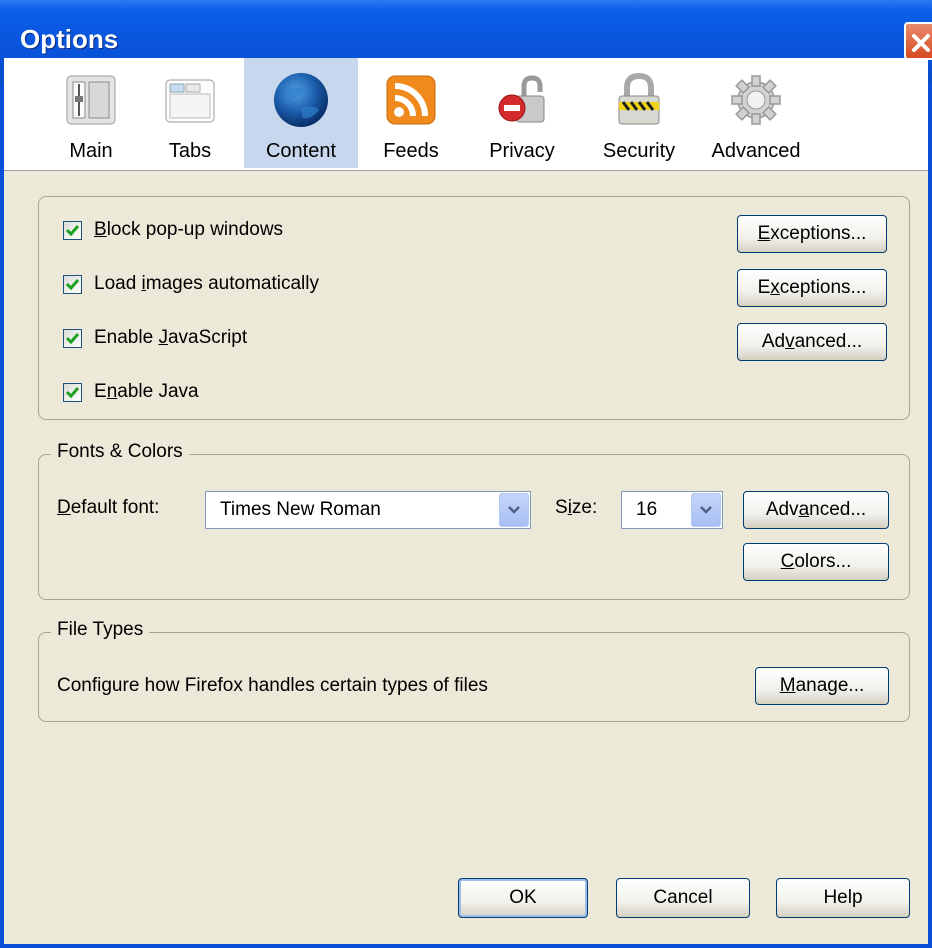  Describe the element at coordinates (756, 151) in the screenshot. I see `tab-advanced-label: Advanced` at that location.